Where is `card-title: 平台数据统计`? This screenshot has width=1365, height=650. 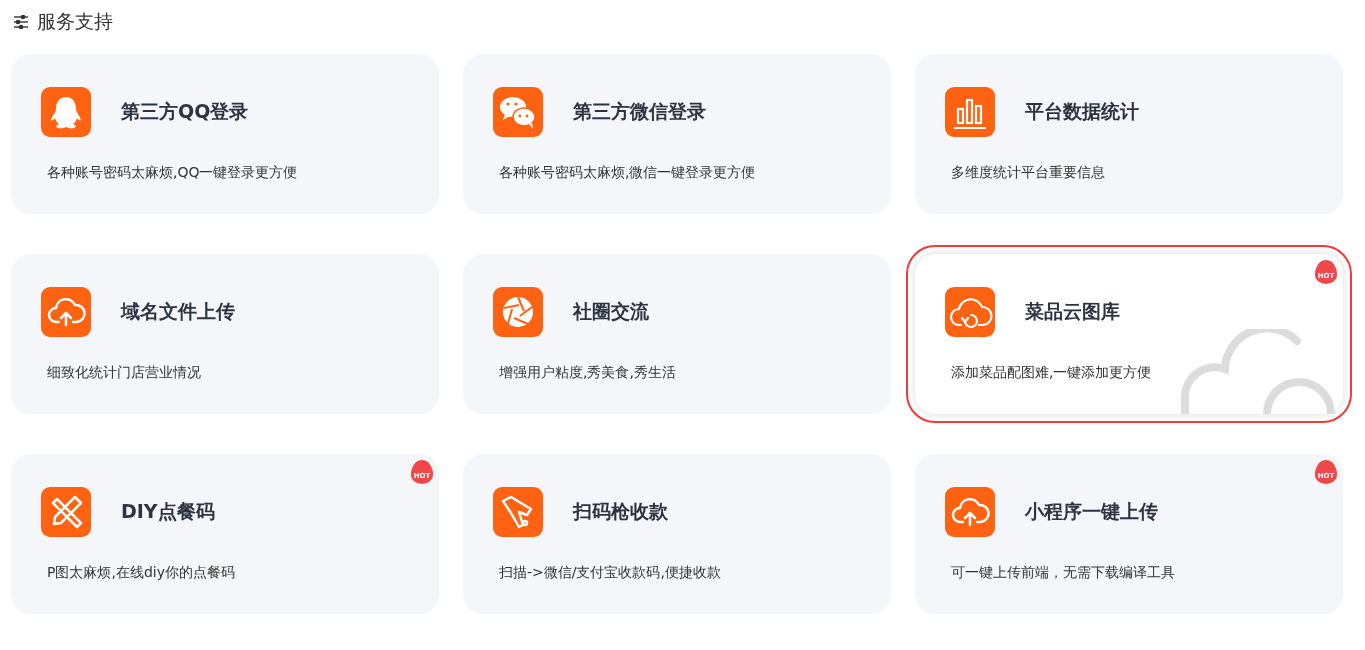 card-title: 平台数据统计 is located at coordinates (1082, 111).